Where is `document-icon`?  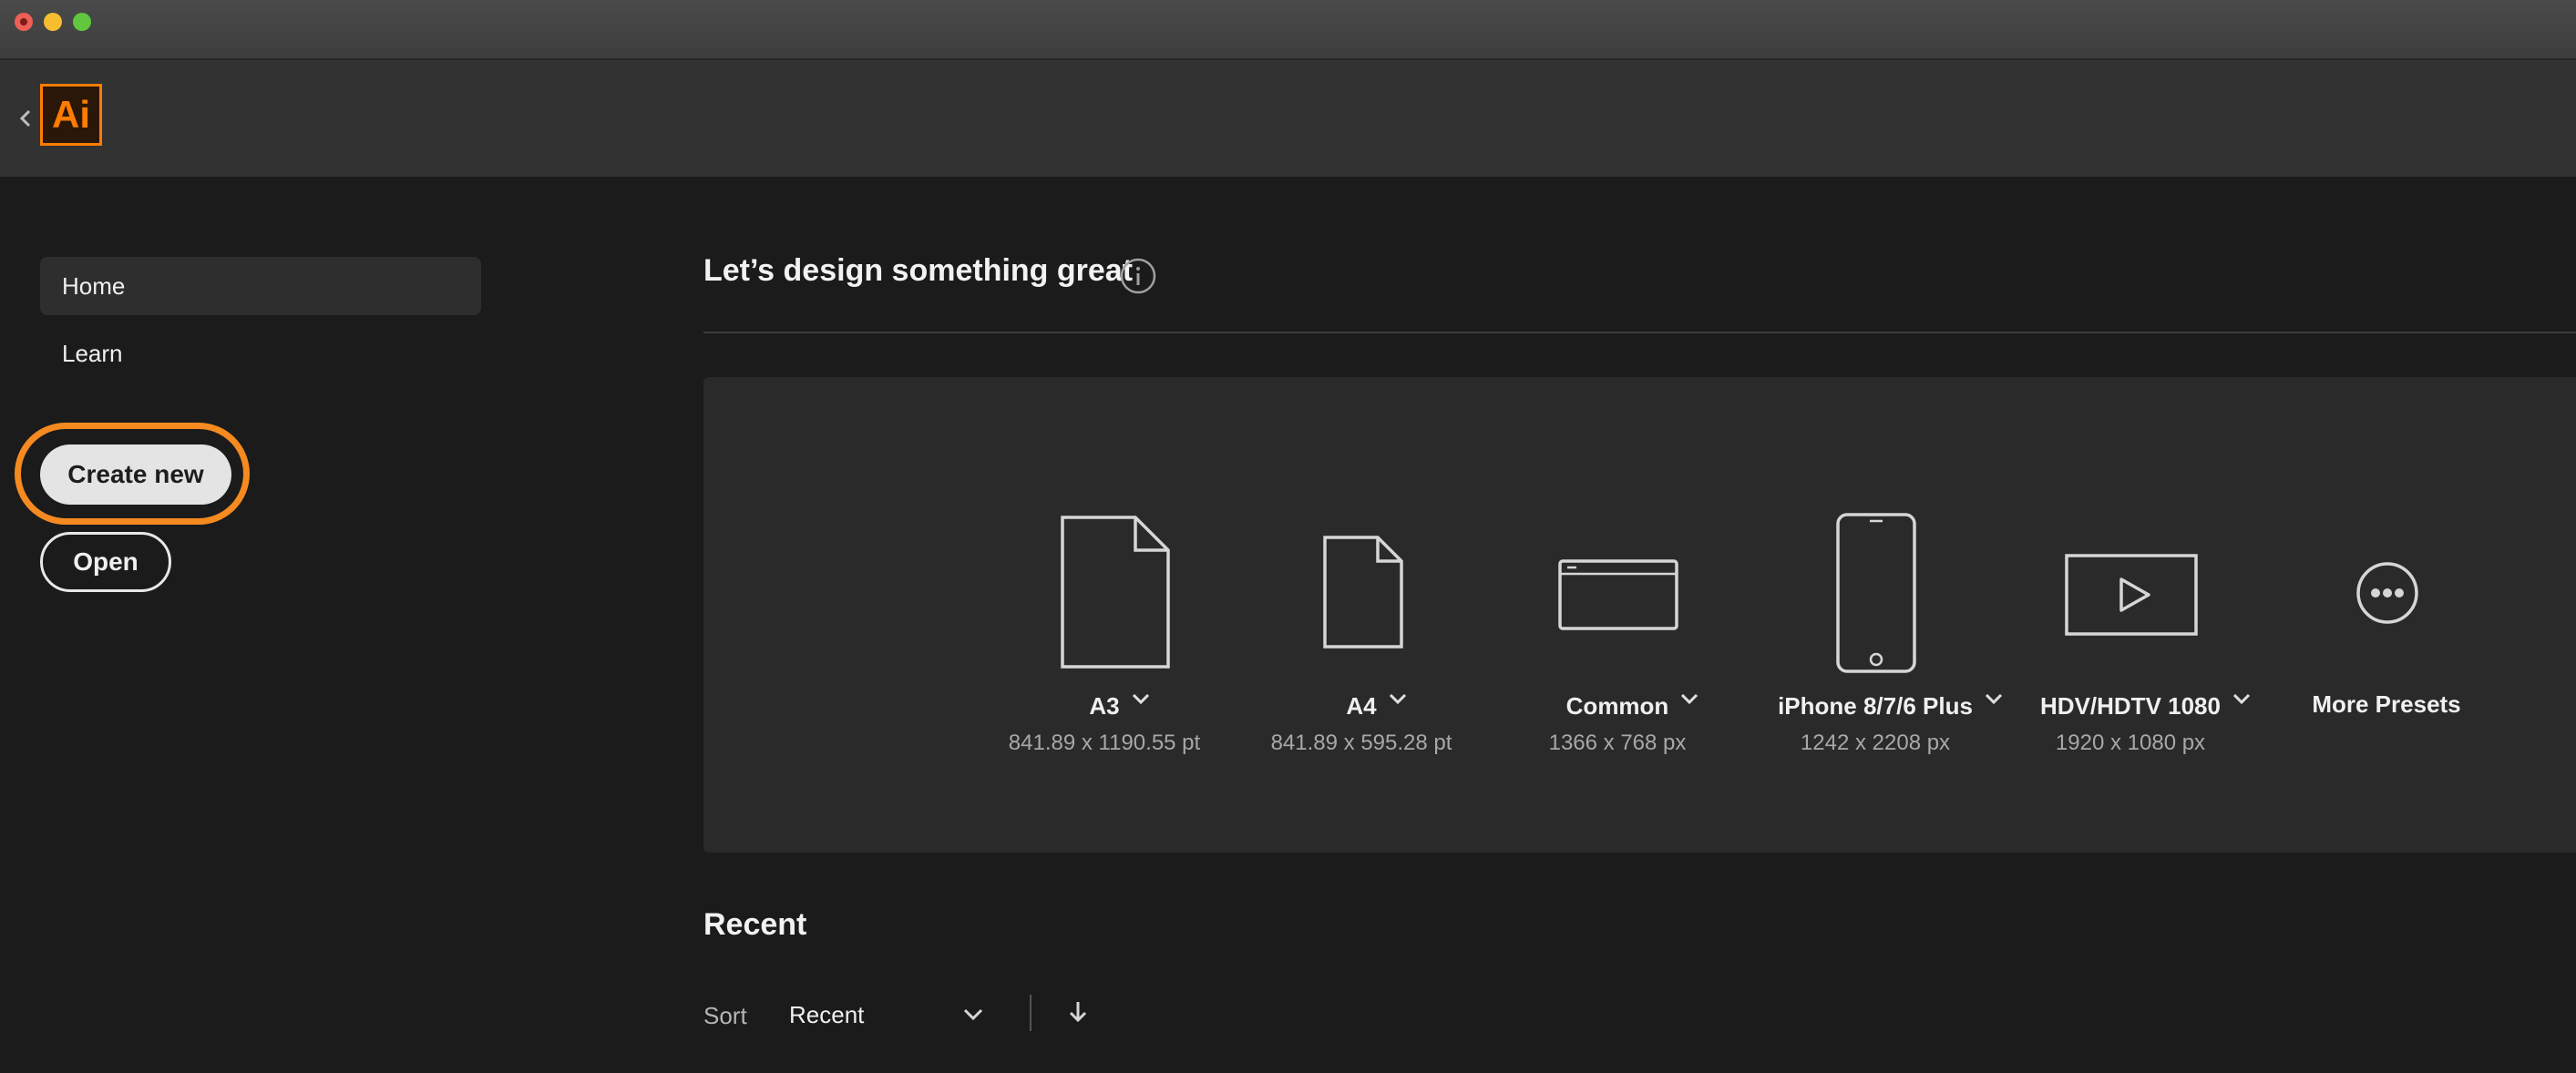
document-icon is located at coordinates (1363, 592).